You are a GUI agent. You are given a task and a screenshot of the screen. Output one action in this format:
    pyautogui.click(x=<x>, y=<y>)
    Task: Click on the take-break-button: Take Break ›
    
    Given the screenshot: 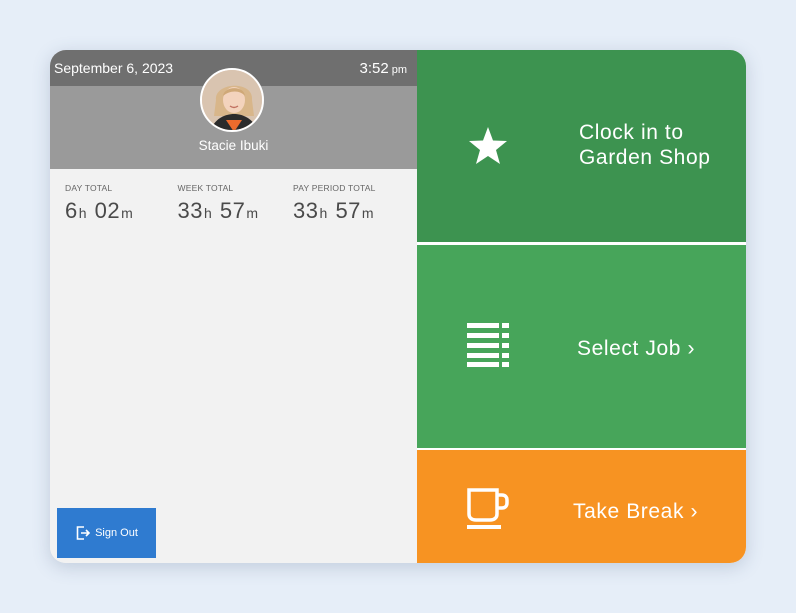 What is the action you would take?
    pyautogui.click(x=581, y=506)
    